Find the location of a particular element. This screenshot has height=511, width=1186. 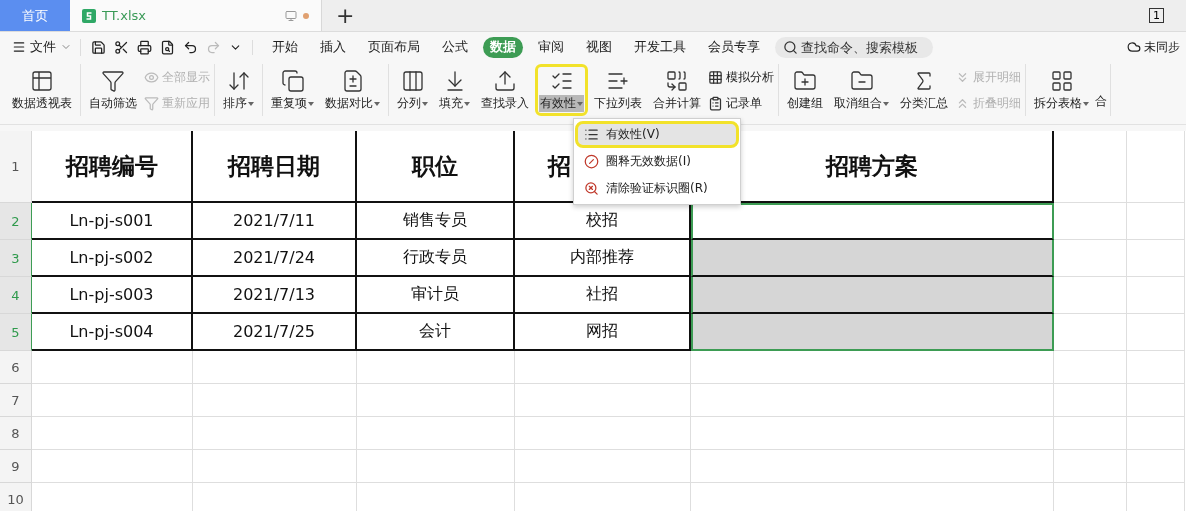

ribbon-button: 模拟分析 is located at coordinates (741, 77).